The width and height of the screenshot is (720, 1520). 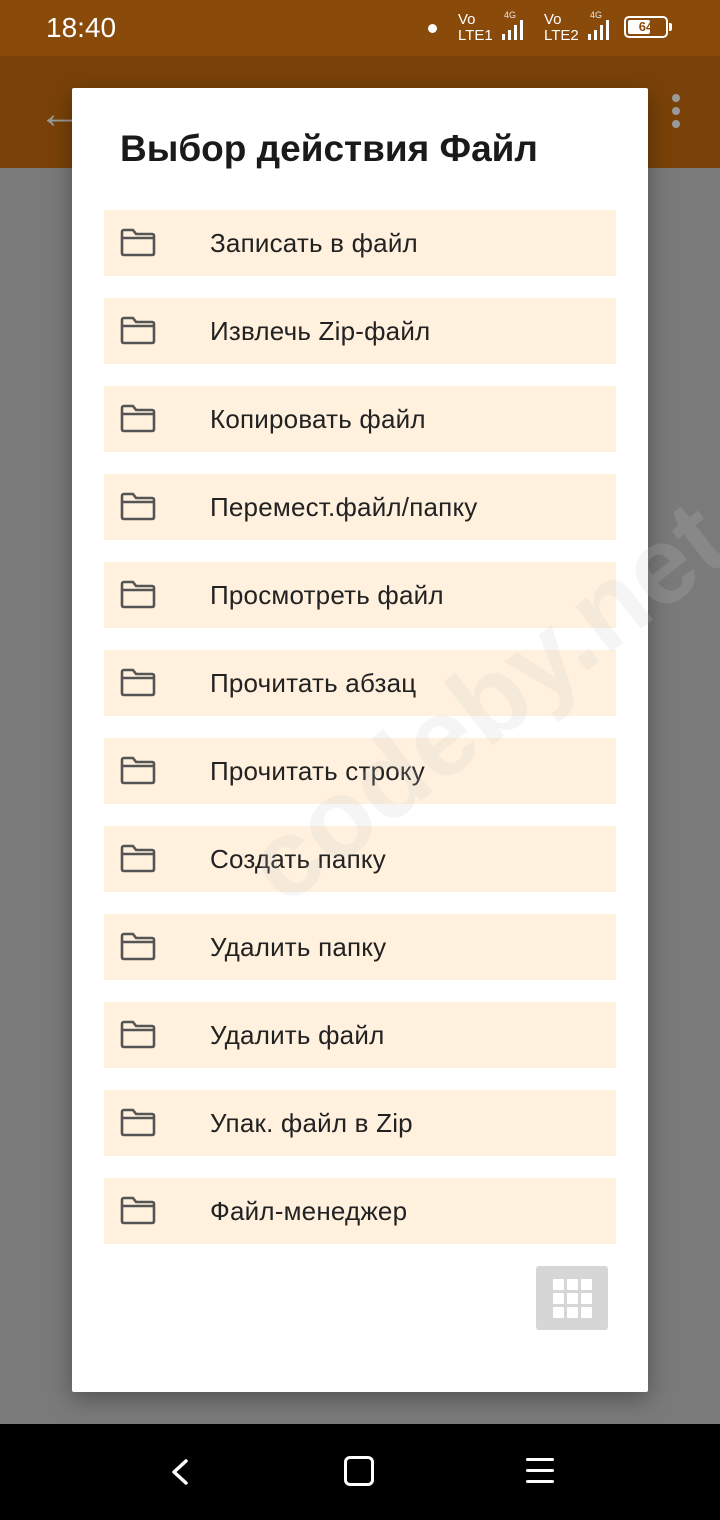 I want to click on action-item-8: Удалить папку, so click(x=360, y=947).